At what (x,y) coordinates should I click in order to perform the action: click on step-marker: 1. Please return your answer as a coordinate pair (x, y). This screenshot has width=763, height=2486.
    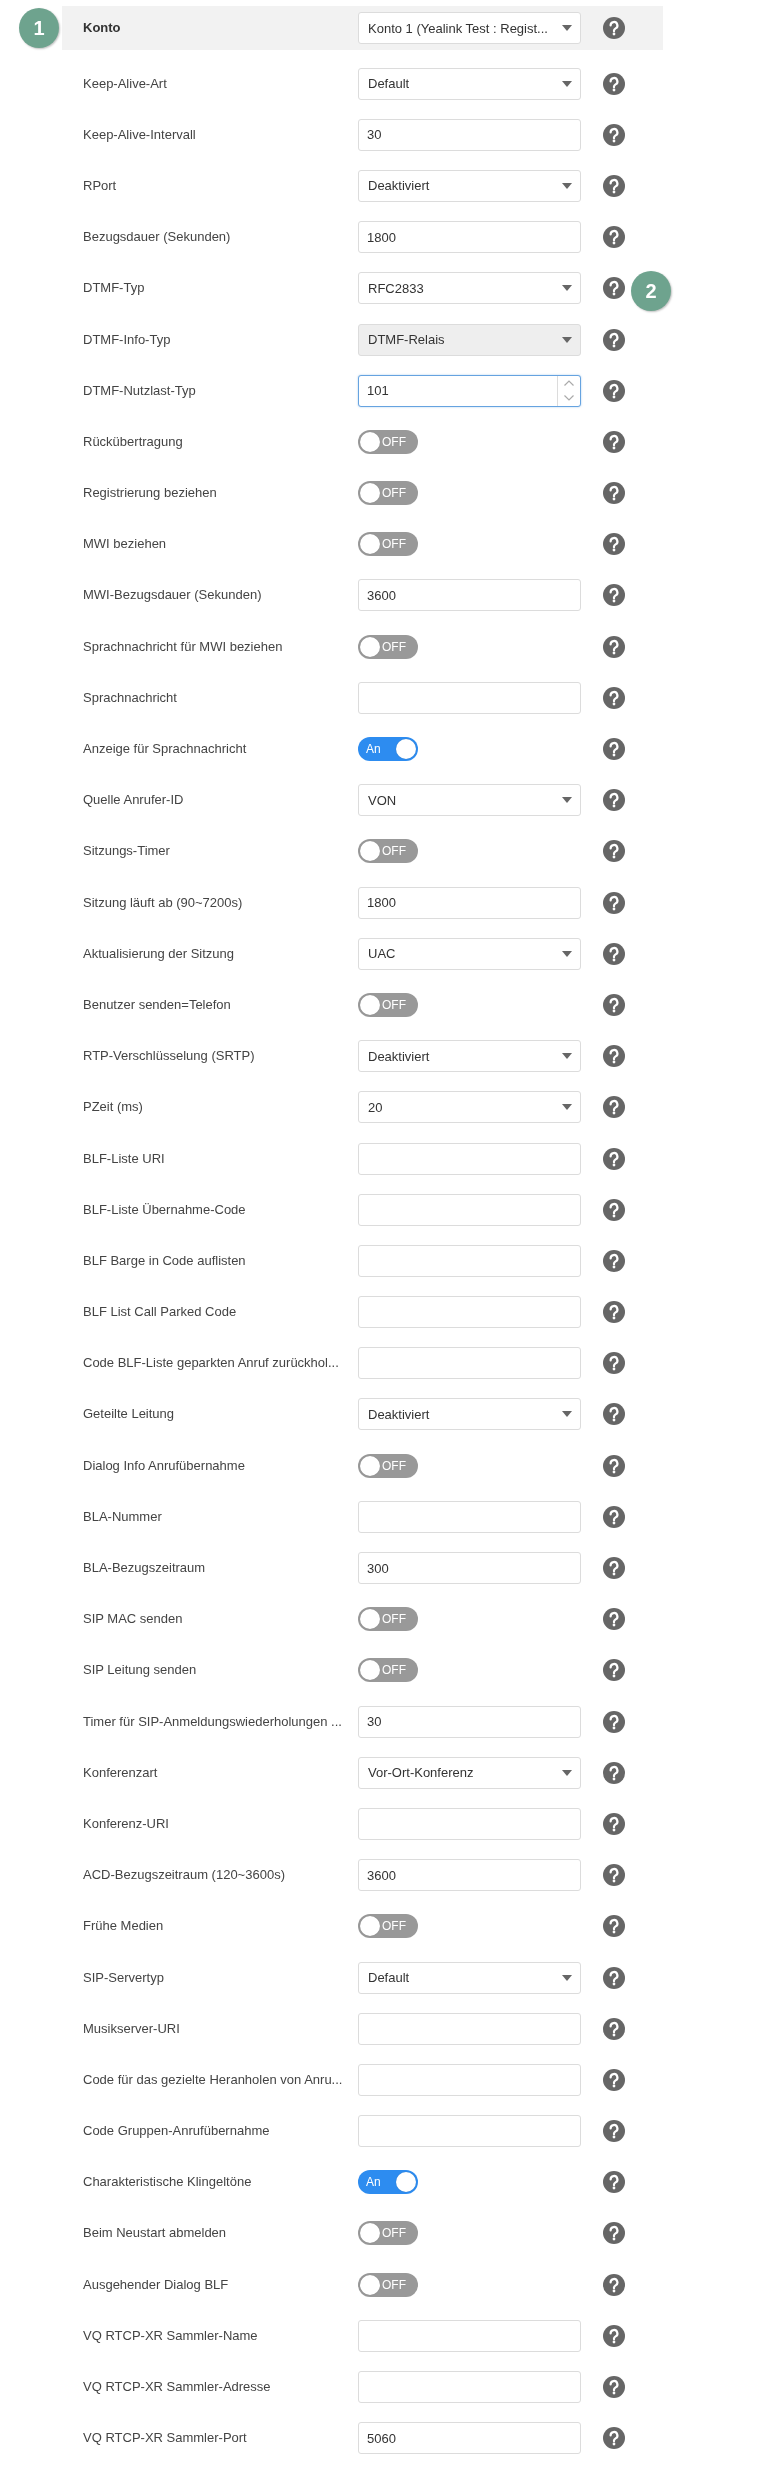
    Looking at the image, I should click on (39, 28).